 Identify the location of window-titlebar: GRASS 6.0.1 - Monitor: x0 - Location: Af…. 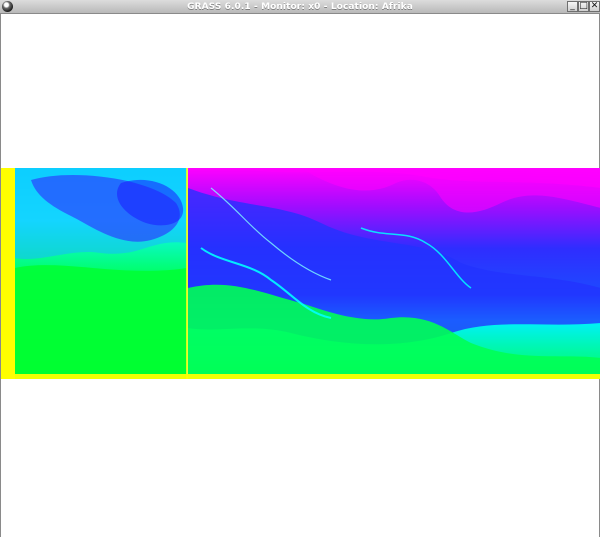
(300, 7).